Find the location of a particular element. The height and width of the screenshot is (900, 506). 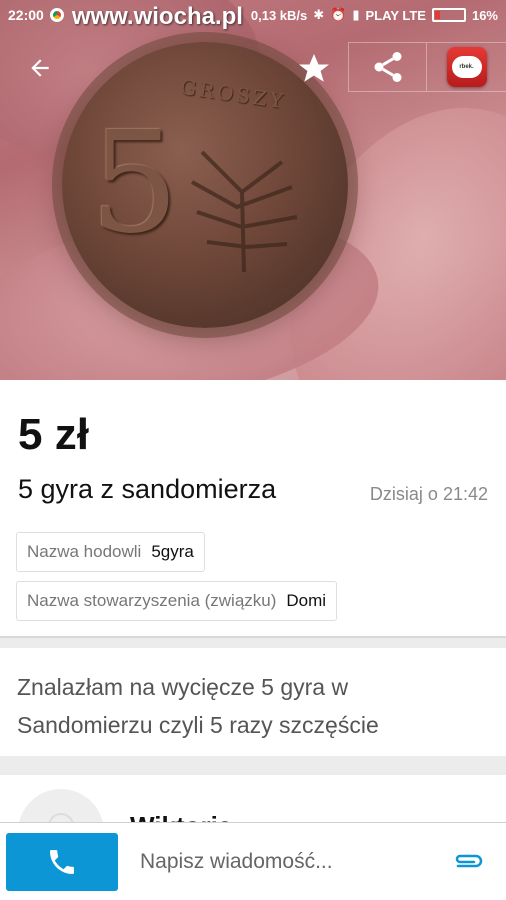

phone-icon is located at coordinates (62, 862).